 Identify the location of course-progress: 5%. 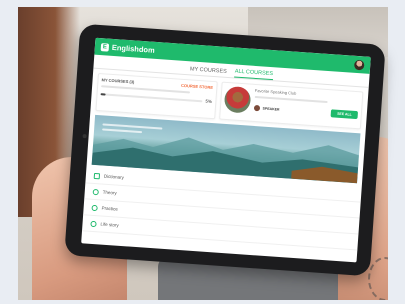
(156, 97).